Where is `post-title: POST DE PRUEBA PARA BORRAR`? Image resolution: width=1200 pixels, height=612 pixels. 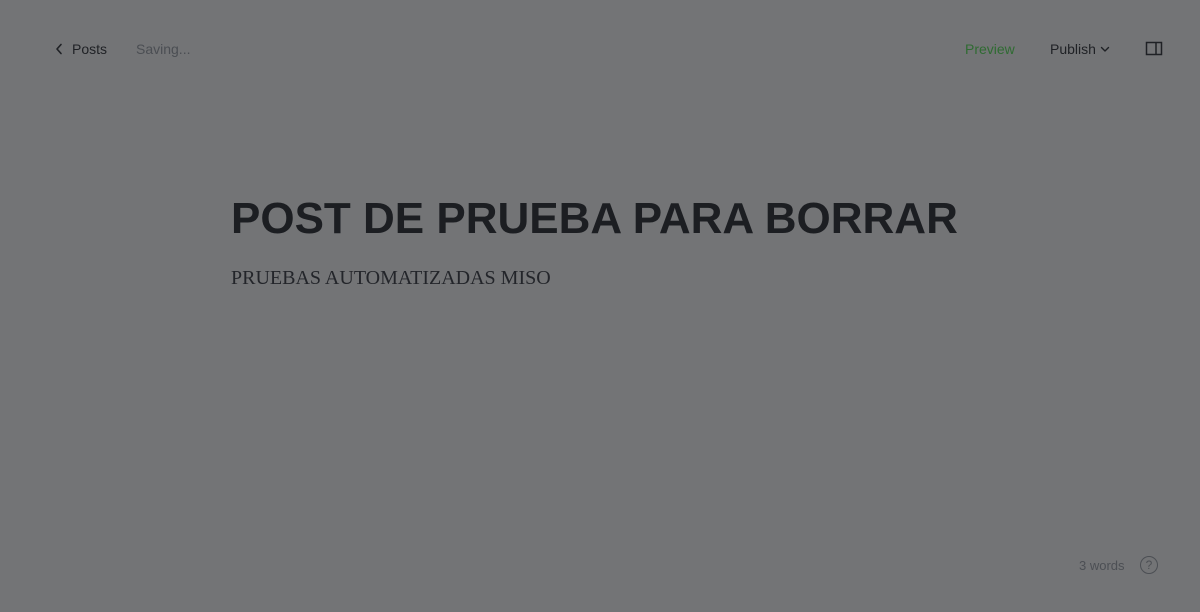
post-title: POST DE PRUEBA PARA BORRAR is located at coordinates (611, 219).